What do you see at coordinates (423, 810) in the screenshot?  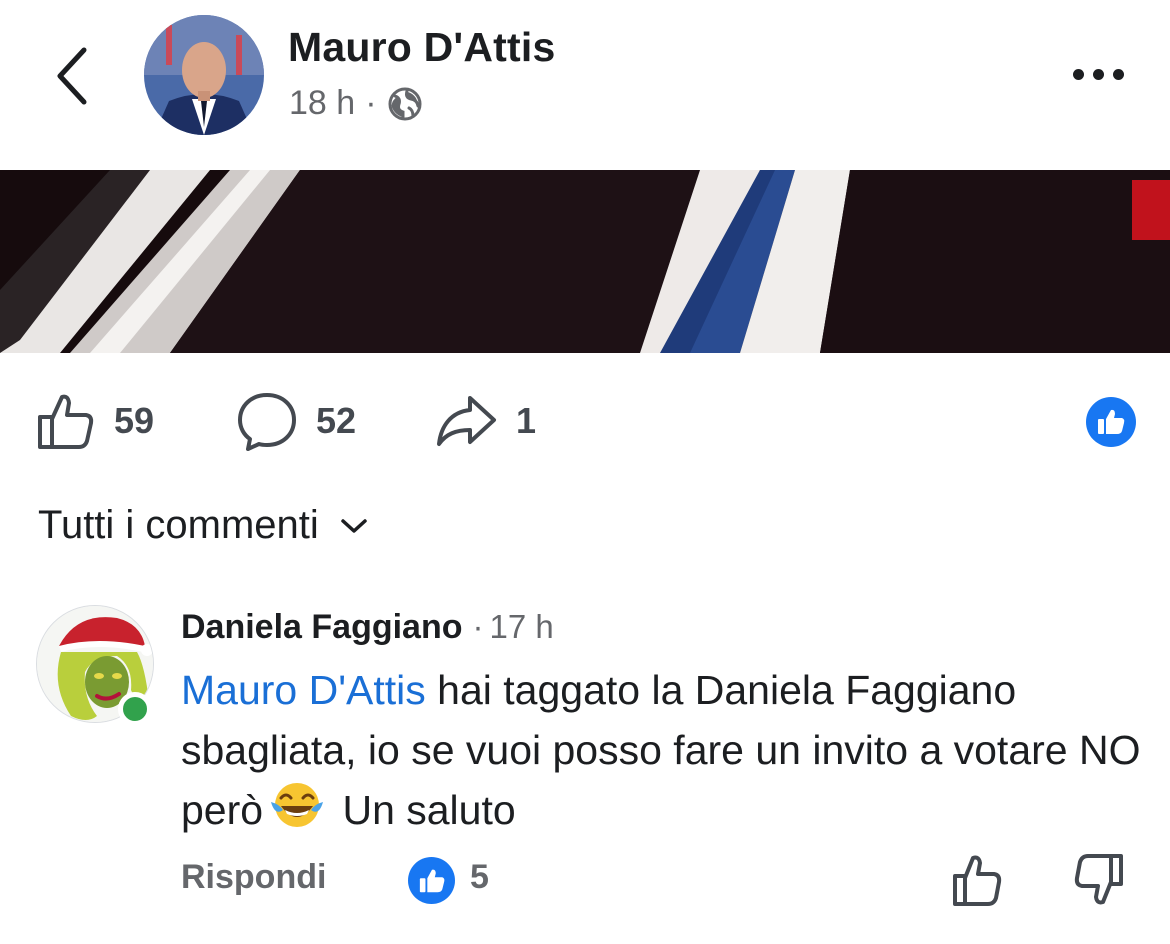 I see `comment-text-part-2: Un saluto` at bounding box center [423, 810].